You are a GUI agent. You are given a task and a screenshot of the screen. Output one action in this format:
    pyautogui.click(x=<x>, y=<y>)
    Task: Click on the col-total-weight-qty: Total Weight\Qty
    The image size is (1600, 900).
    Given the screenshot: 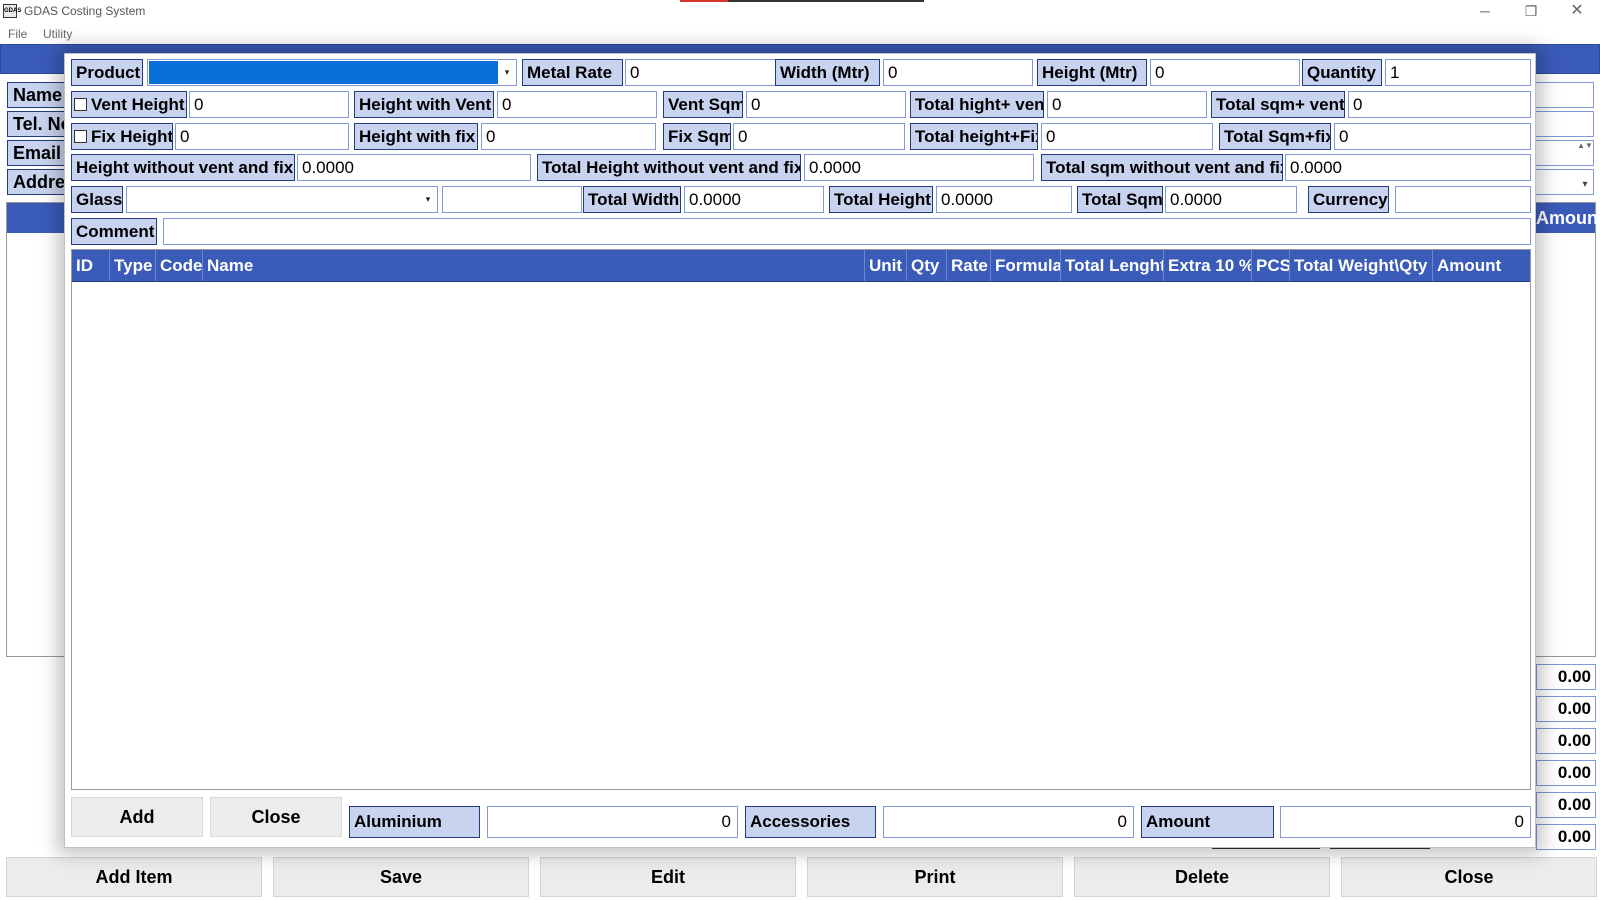 What is the action you would take?
    pyautogui.click(x=1361, y=265)
    